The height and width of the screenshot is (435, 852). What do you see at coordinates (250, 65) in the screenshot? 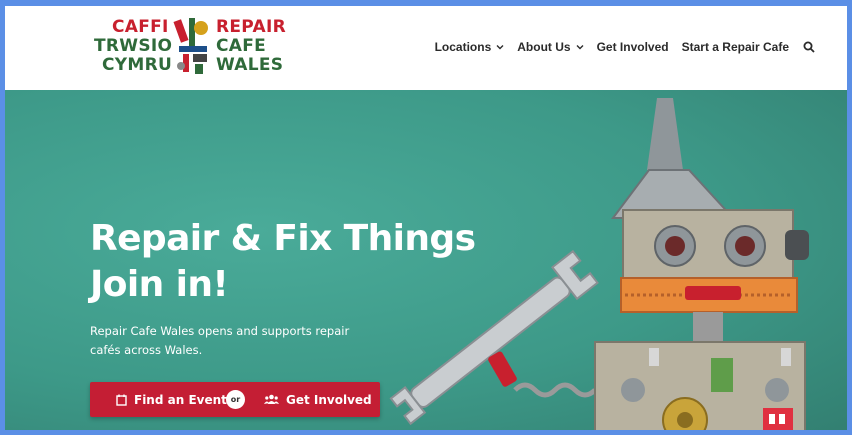
I see `logo-english-line3: WALES` at bounding box center [250, 65].